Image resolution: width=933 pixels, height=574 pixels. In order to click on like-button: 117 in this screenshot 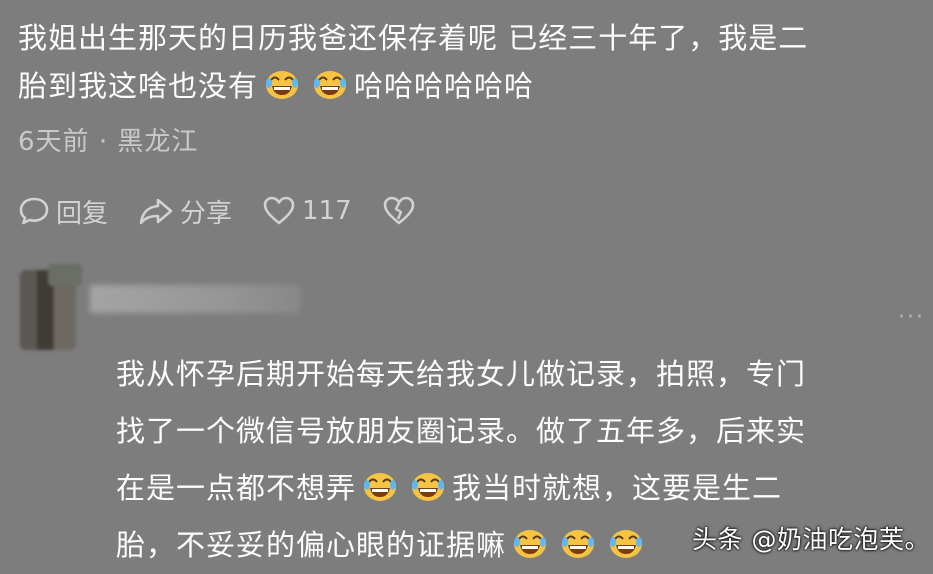, I will do `click(307, 211)`.